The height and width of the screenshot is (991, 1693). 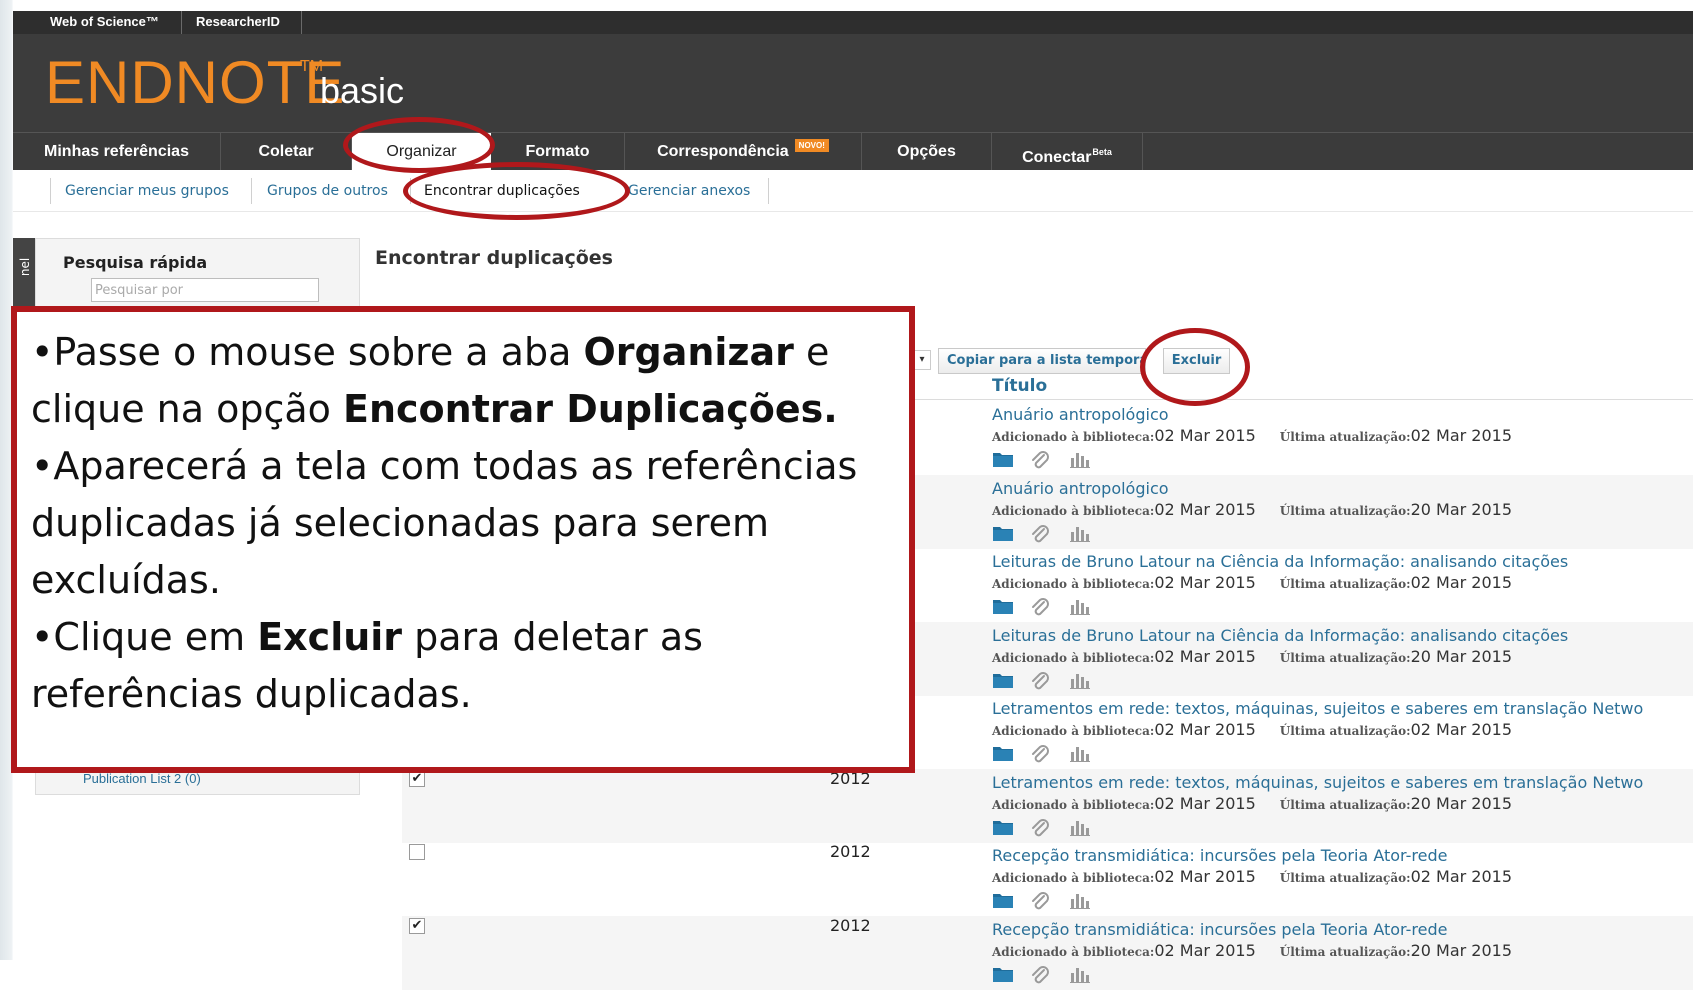 I want to click on web-of-science-link: Web of Science™, so click(x=104, y=22).